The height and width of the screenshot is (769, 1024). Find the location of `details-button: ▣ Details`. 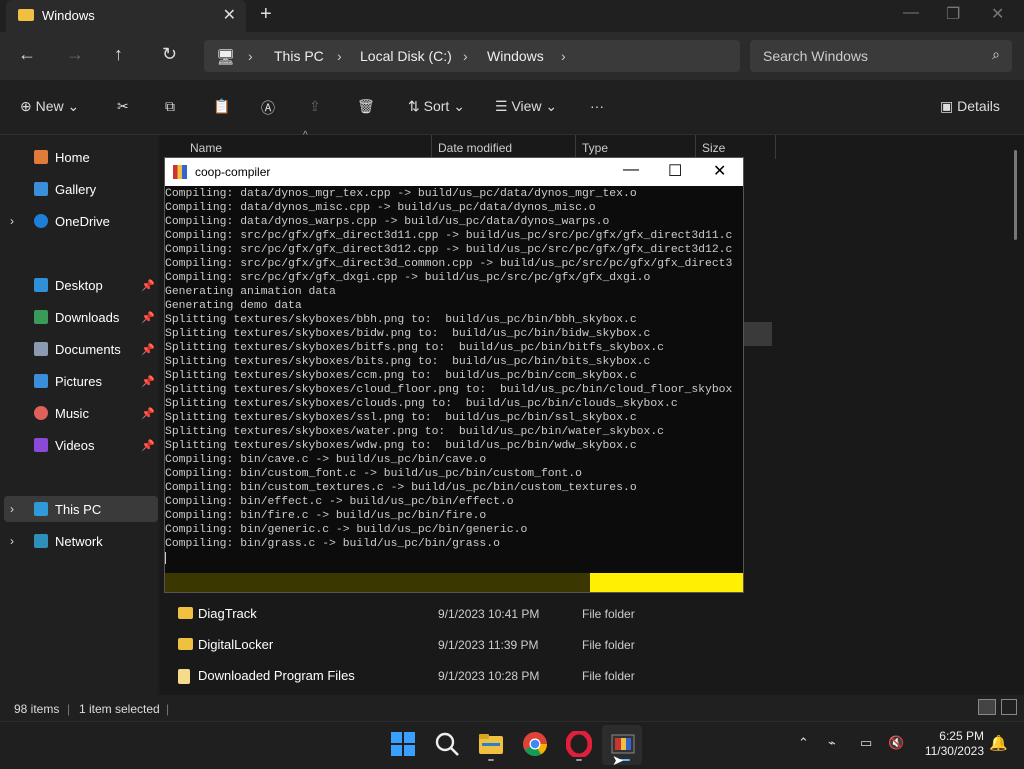

details-button: ▣ Details is located at coordinates (970, 106).